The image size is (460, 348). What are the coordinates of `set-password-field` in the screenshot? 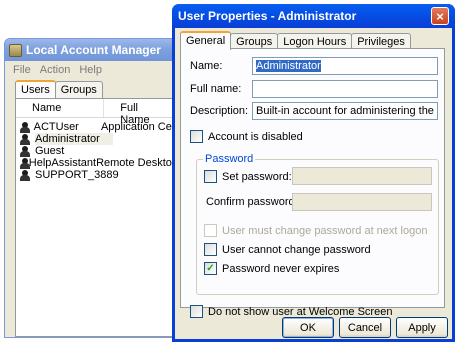 It's located at (362, 176).